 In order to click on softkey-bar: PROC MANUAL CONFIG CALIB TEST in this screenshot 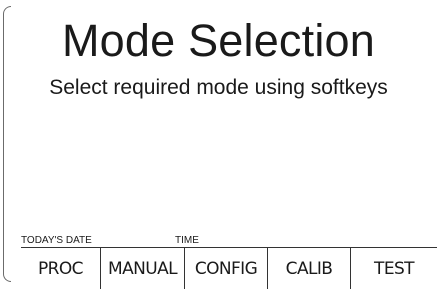, I will do `click(229, 268)`.